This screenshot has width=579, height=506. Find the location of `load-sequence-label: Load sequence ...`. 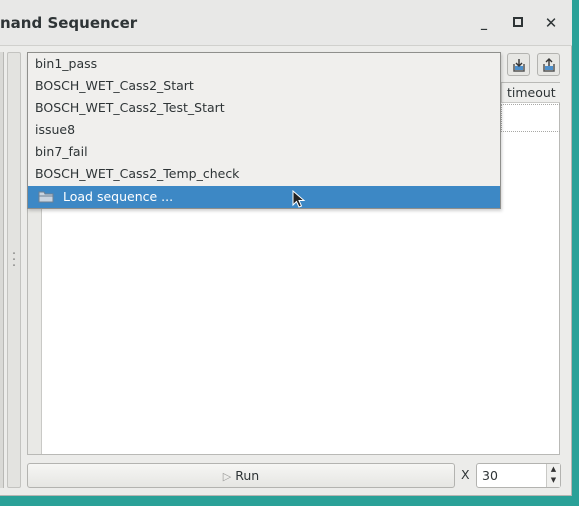

load-sequence-label: Load sequence ... is located at coordinates (118, 196).